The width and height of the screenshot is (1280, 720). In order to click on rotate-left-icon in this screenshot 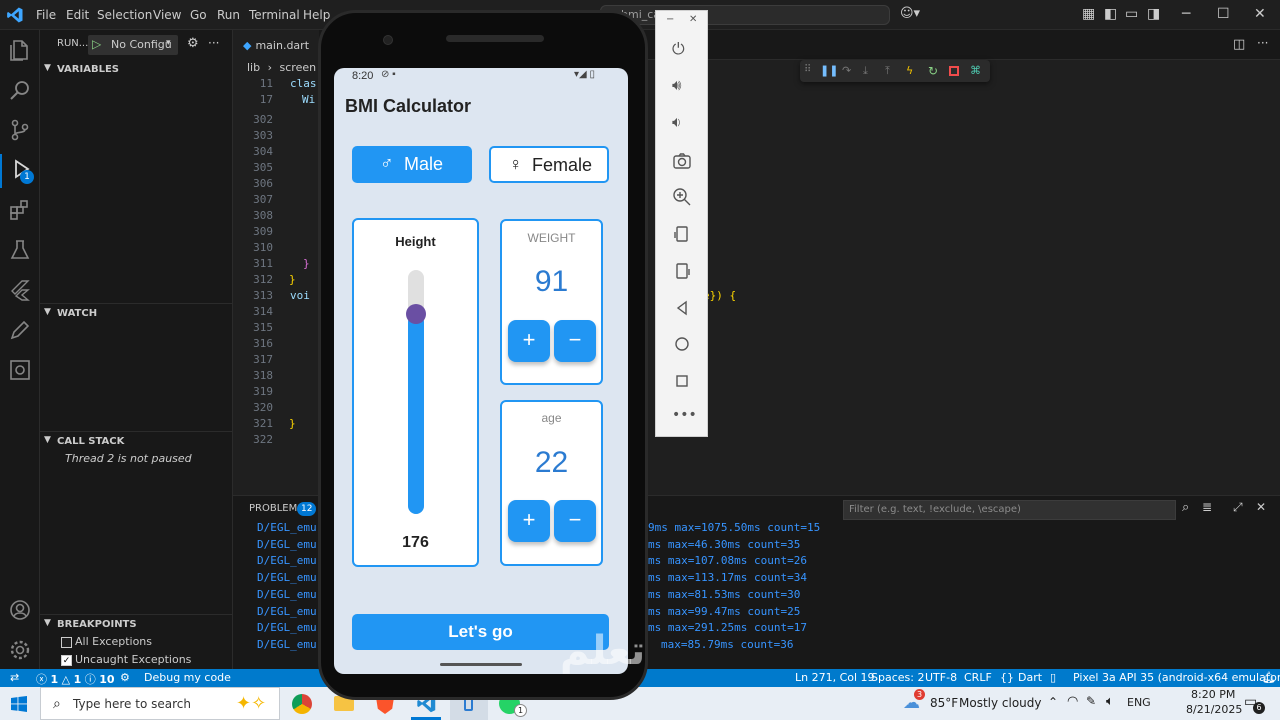, I will do `click(682, 234)`.